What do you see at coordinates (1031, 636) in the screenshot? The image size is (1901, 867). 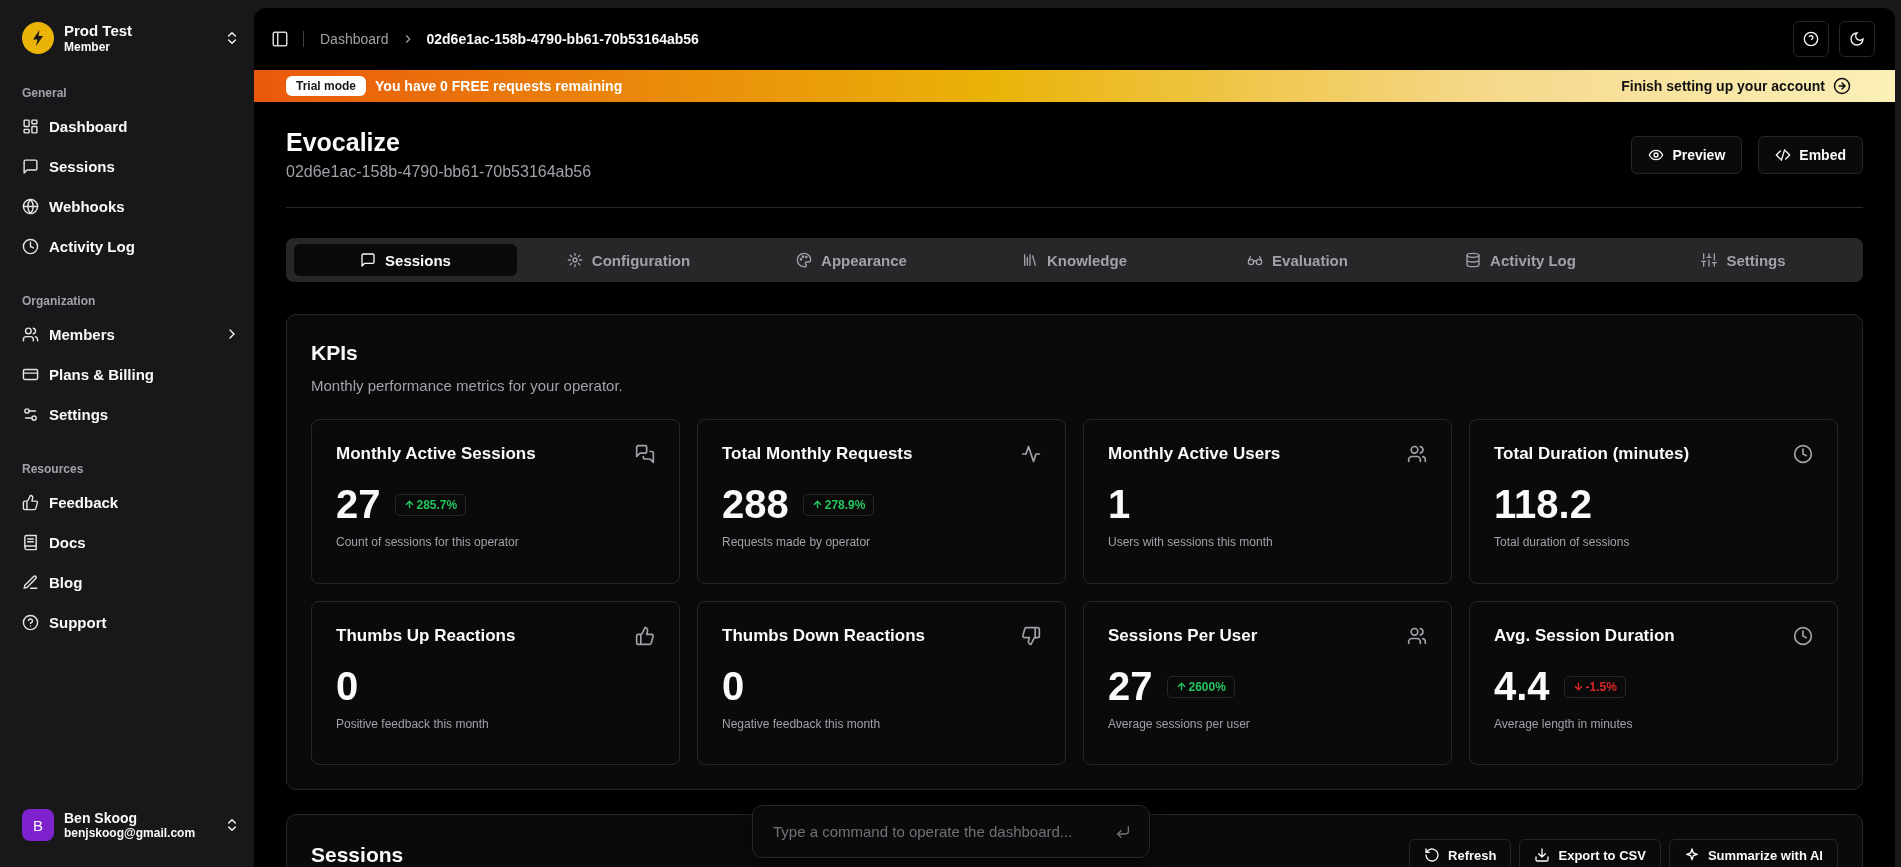 I see `thumbs-down-icon` at bounding box center [1031, 636].